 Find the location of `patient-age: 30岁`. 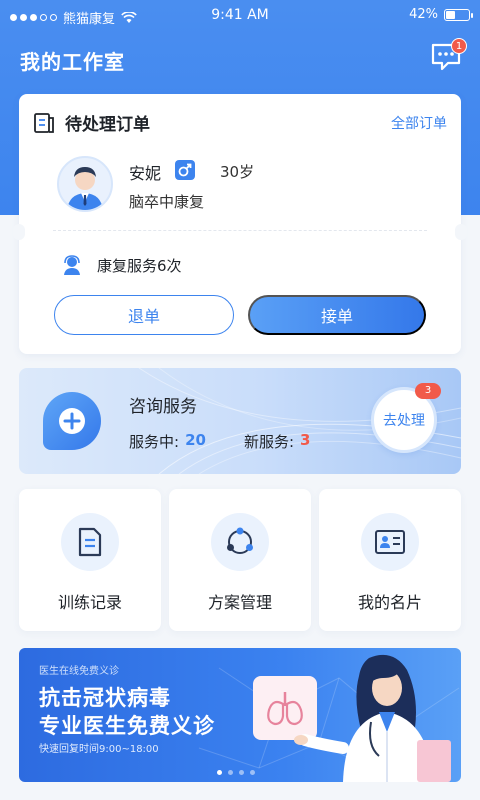

patient-age: 30岁 is located at coordinates (237, 172).